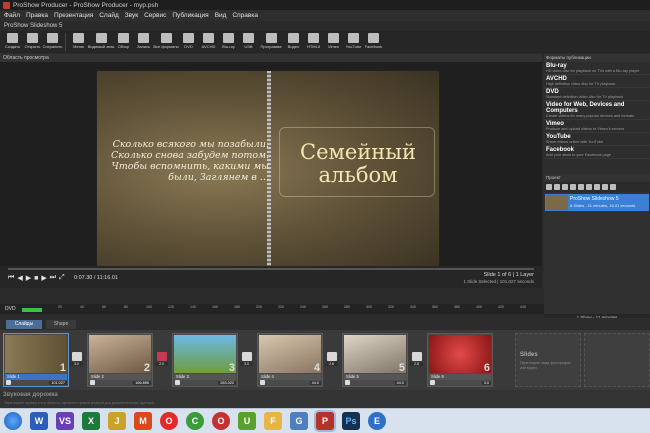  I want to click on slide-card-1: Slide 1 1 101.027, so click(36, 360).